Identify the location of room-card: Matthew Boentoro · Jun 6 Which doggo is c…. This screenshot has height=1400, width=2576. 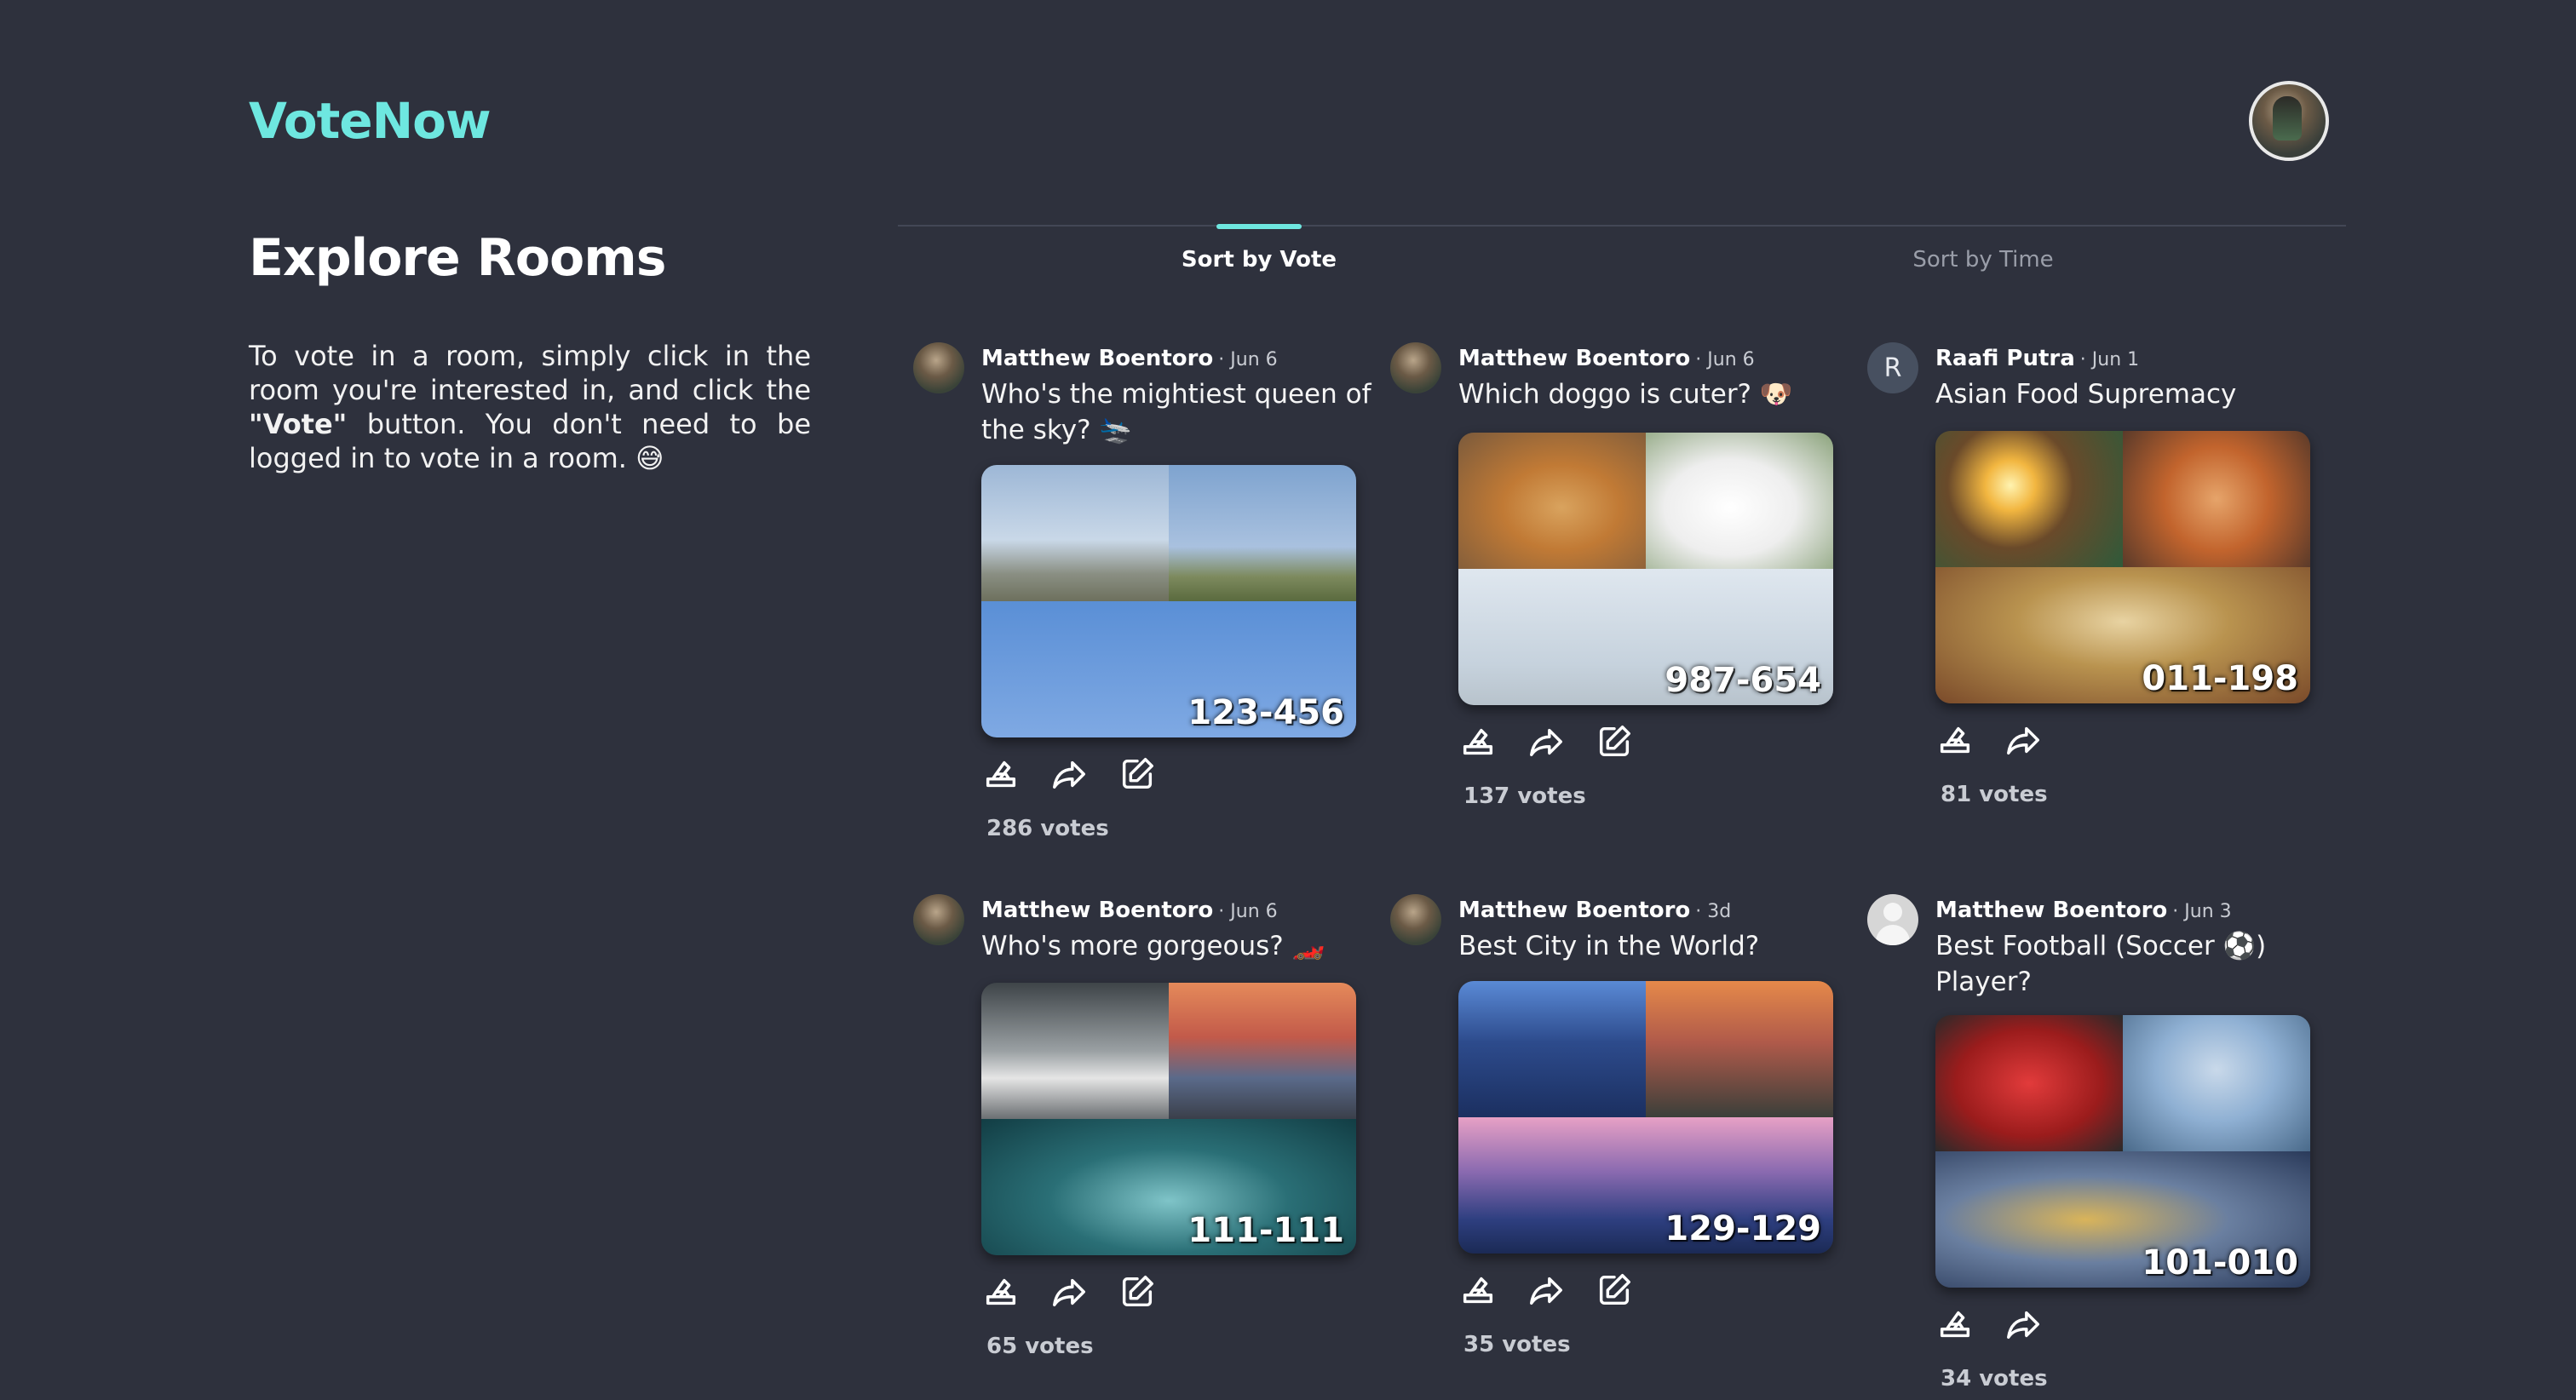
(1620, 580).